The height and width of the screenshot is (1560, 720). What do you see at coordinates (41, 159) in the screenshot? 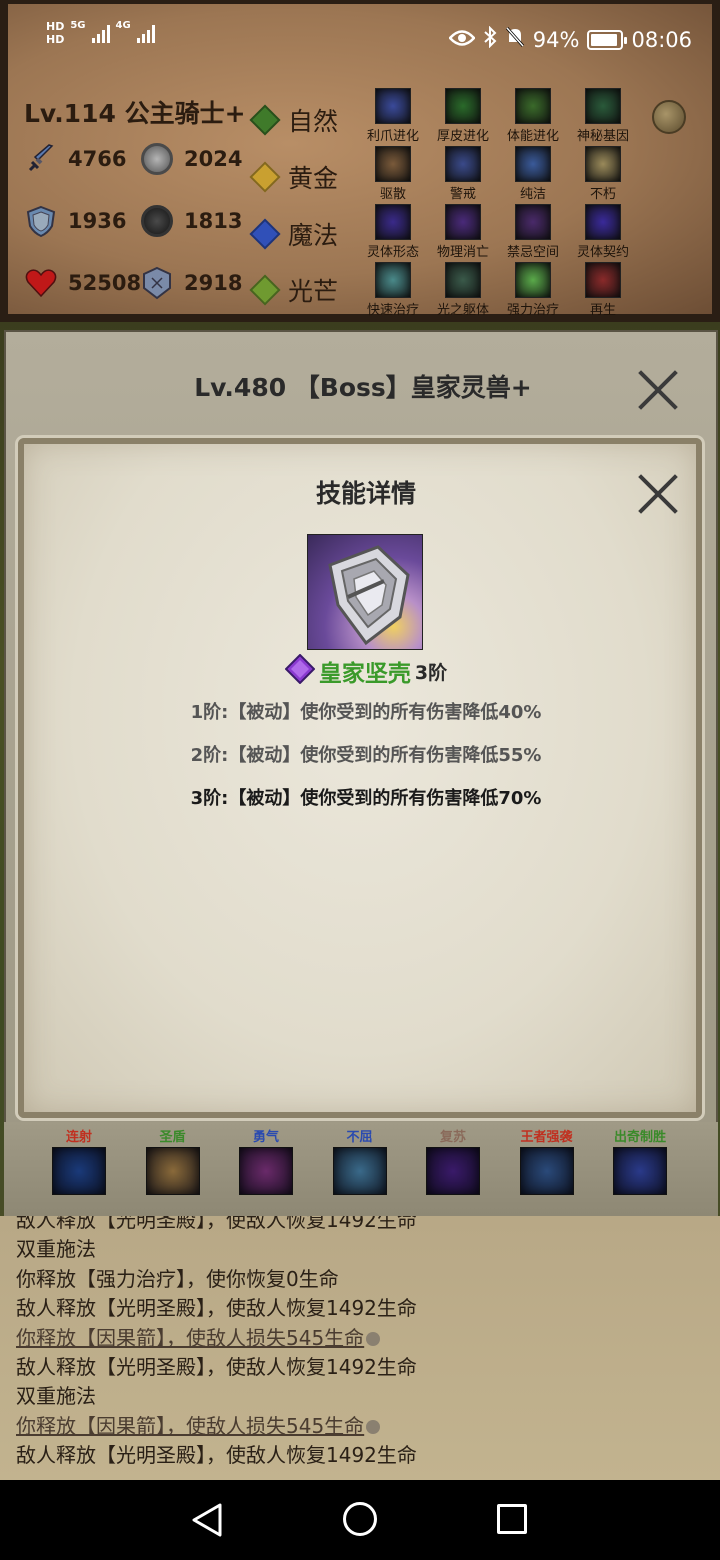
I see `sword-icon` at bounding box center [41, 159].